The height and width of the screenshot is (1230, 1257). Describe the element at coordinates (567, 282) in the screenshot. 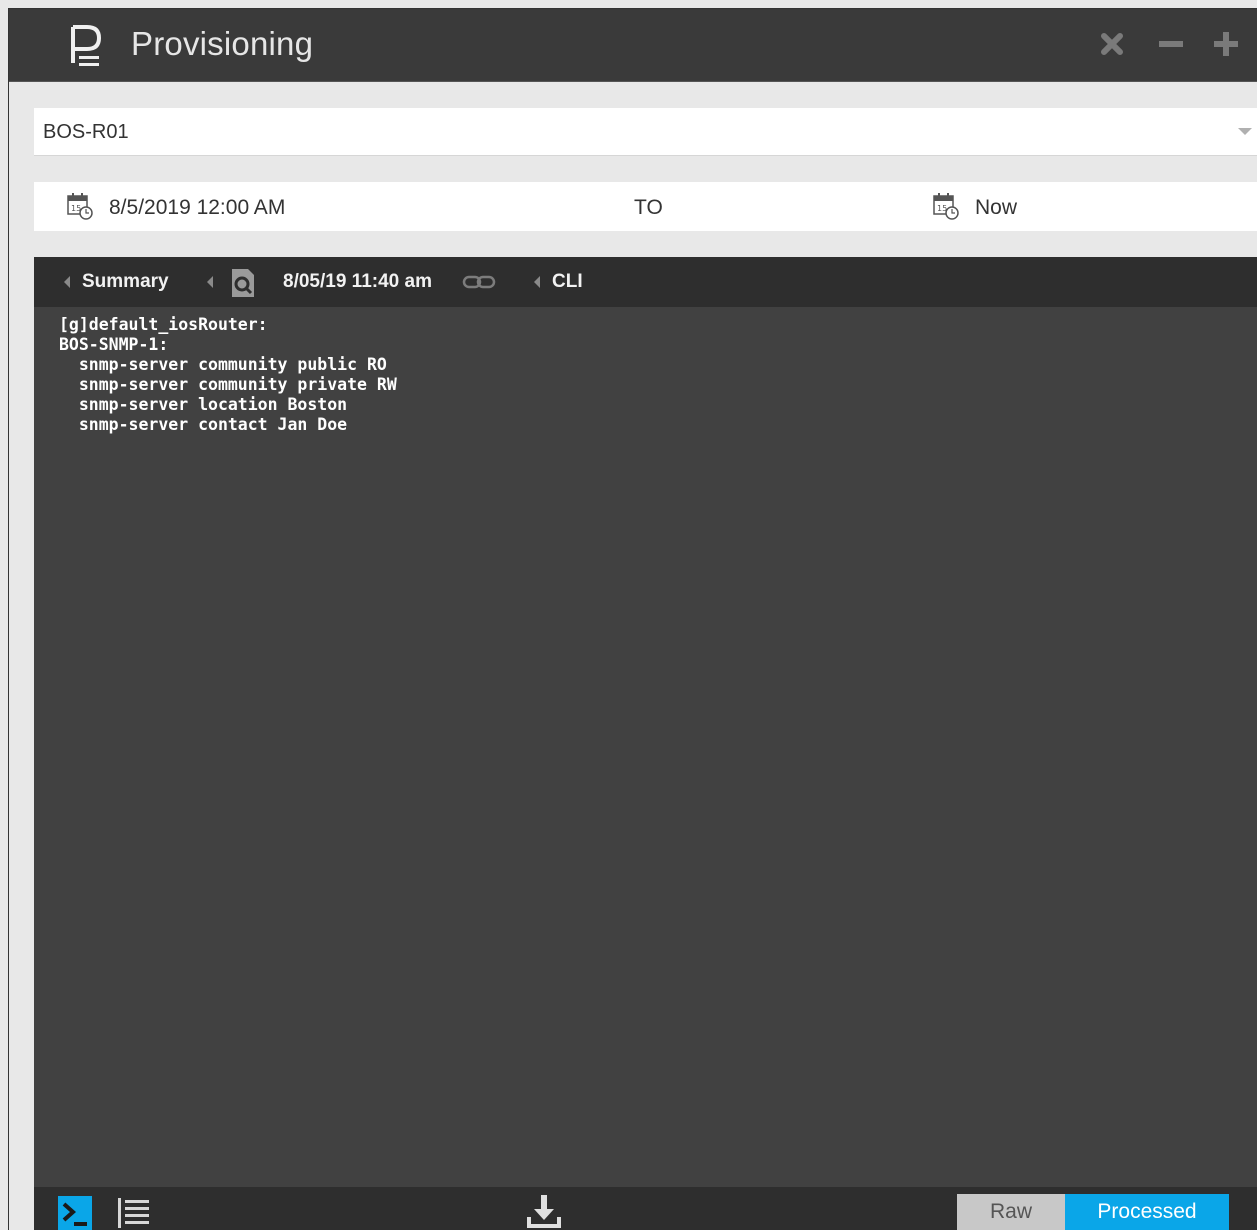

I see `breadcrumb-cli: CLI` at that location.